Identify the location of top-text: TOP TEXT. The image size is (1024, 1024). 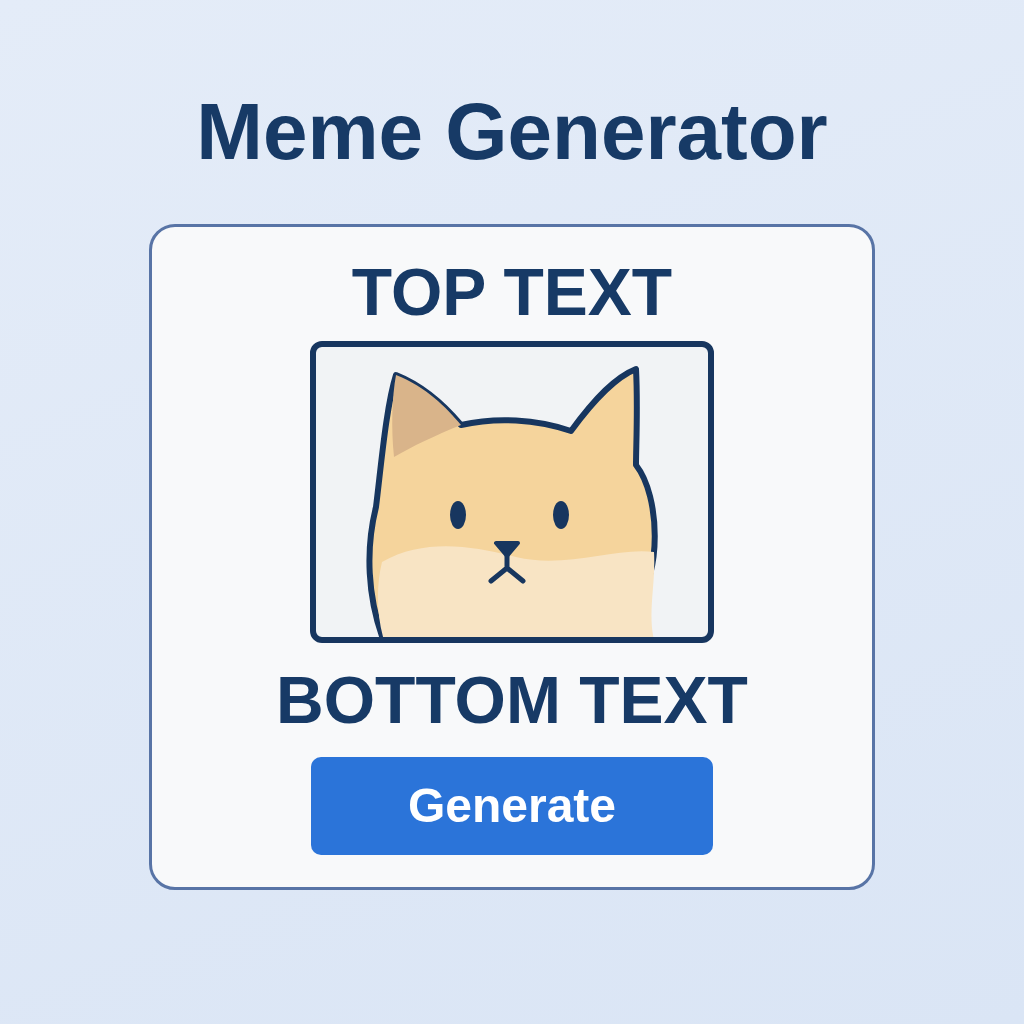
(512, 292).